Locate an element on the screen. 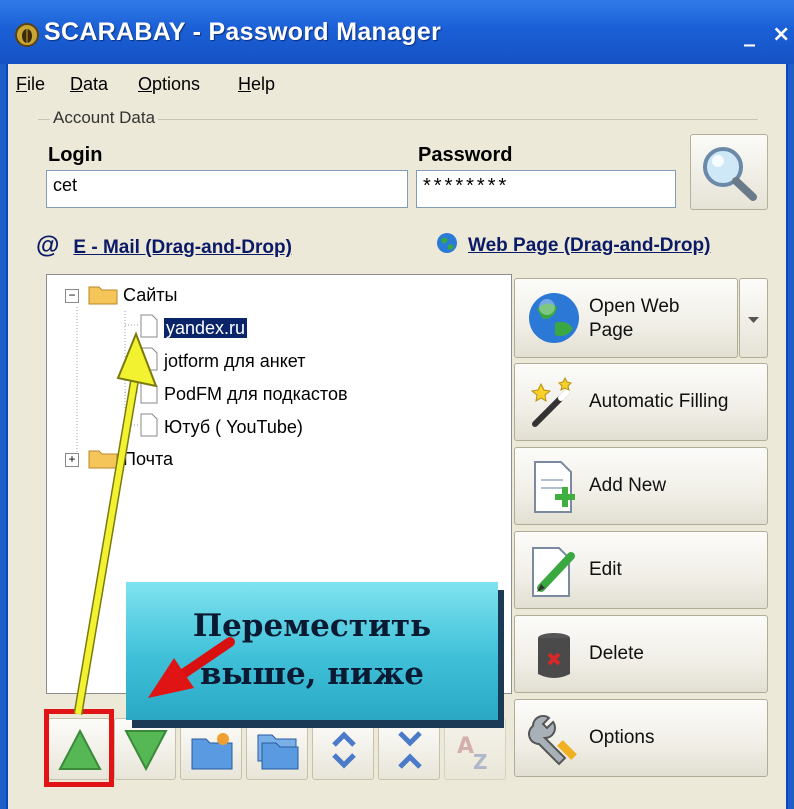 This screenshot has height=809, width=794. menu-data: Data is located at coordinates (89, 84).